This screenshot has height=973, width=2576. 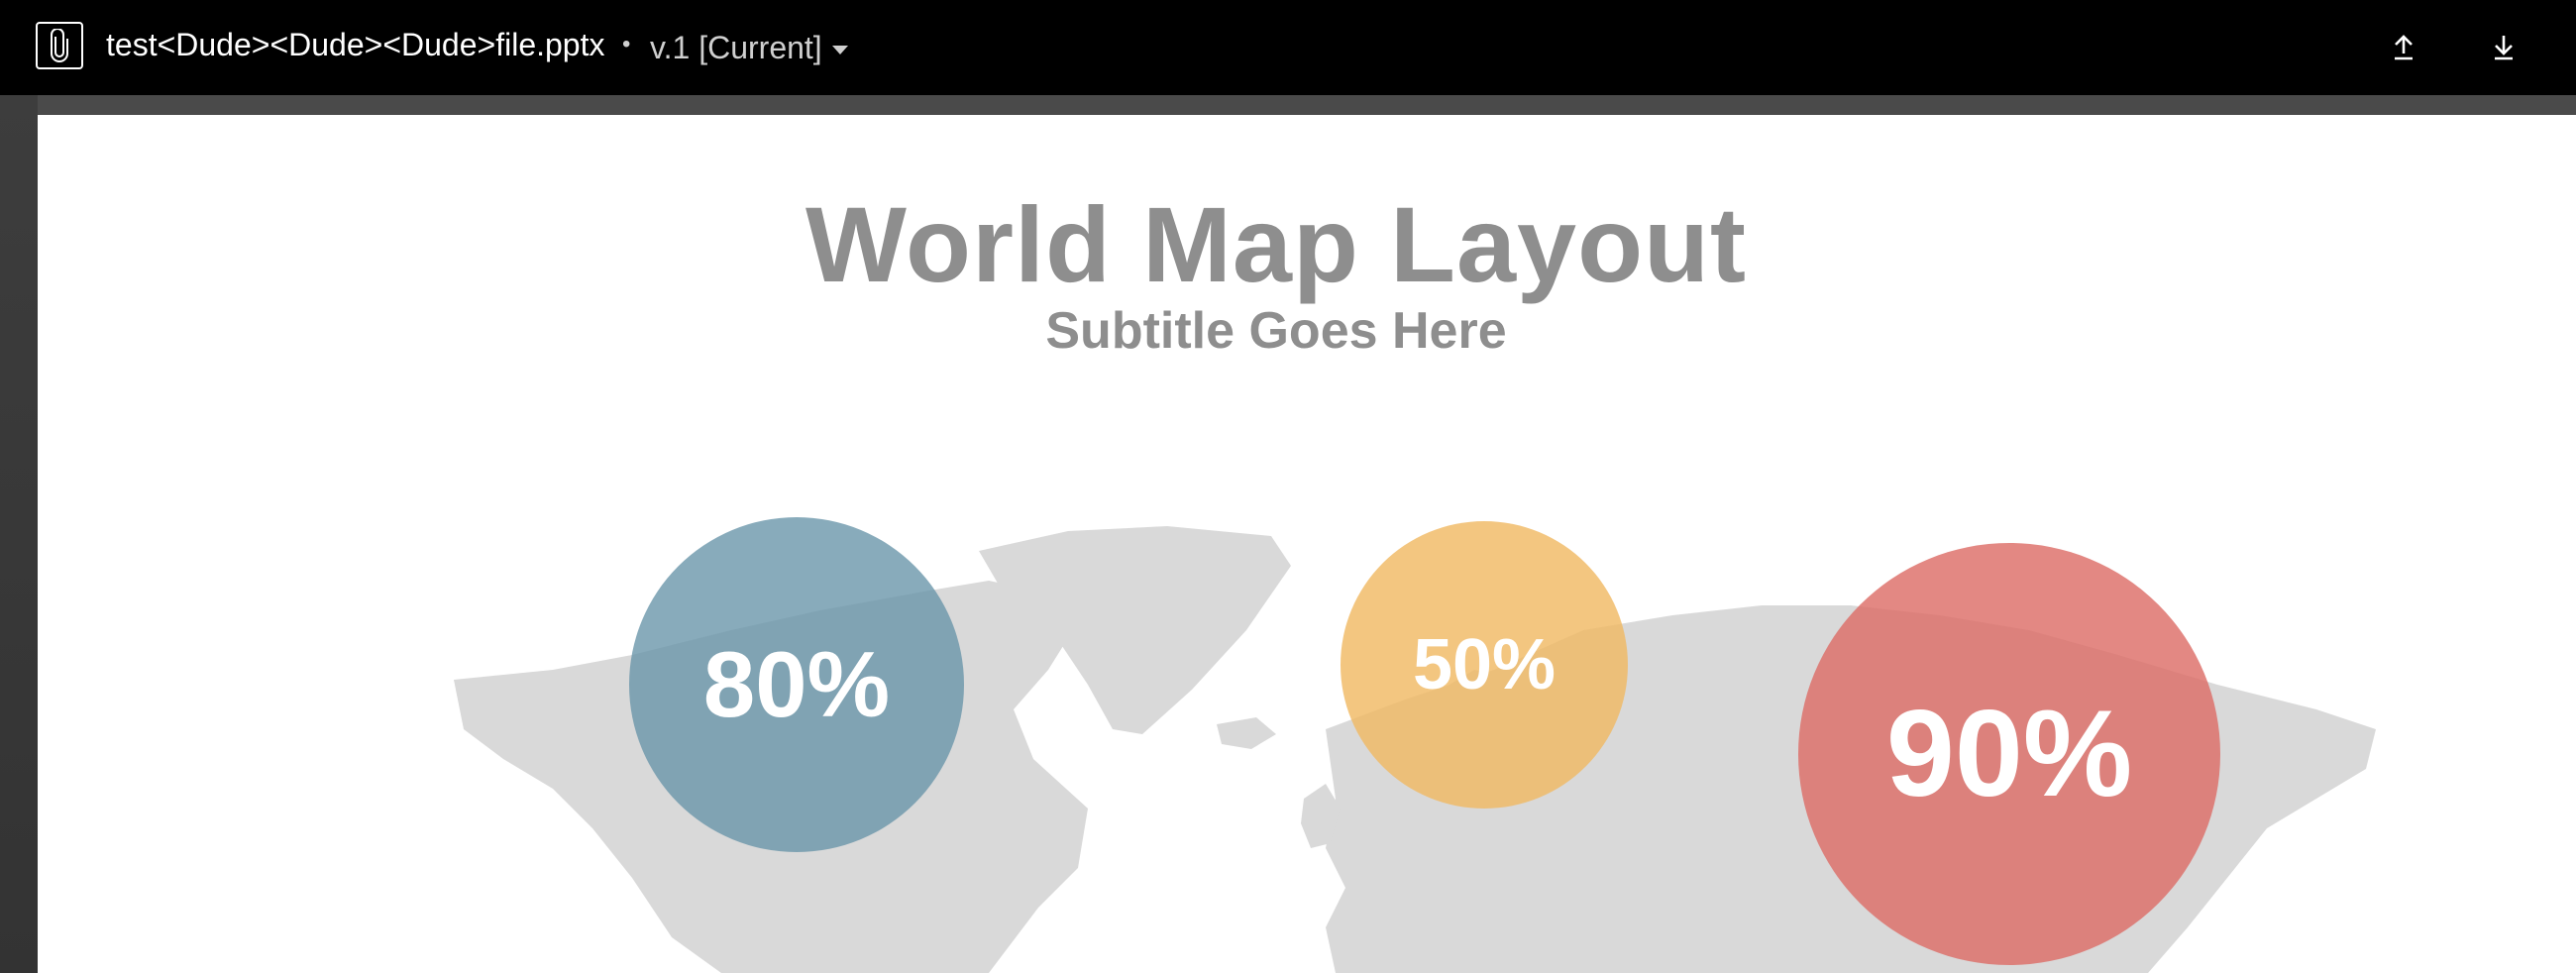 I want to click on paperclip-icon, so click(x=59, y=45).